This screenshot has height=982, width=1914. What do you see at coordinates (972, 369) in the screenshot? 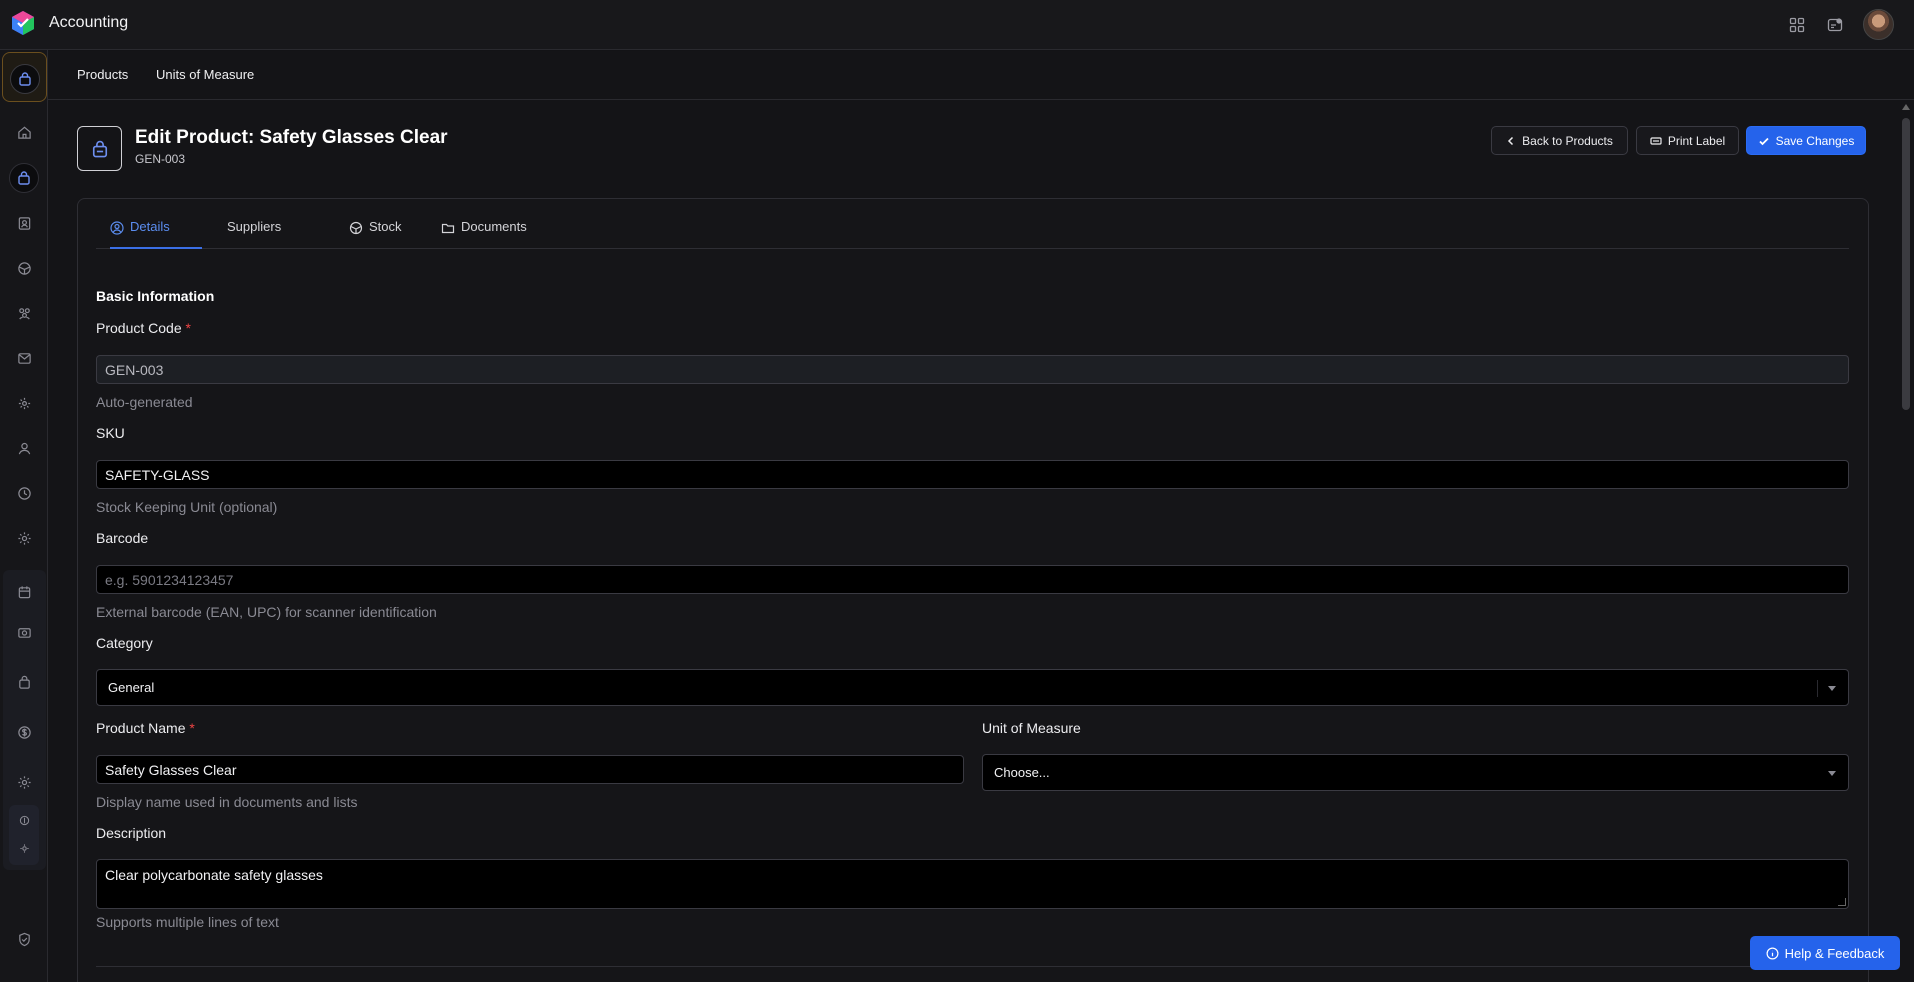
I see `product-code-field: GEN-003` at bounding box center [972, 369].